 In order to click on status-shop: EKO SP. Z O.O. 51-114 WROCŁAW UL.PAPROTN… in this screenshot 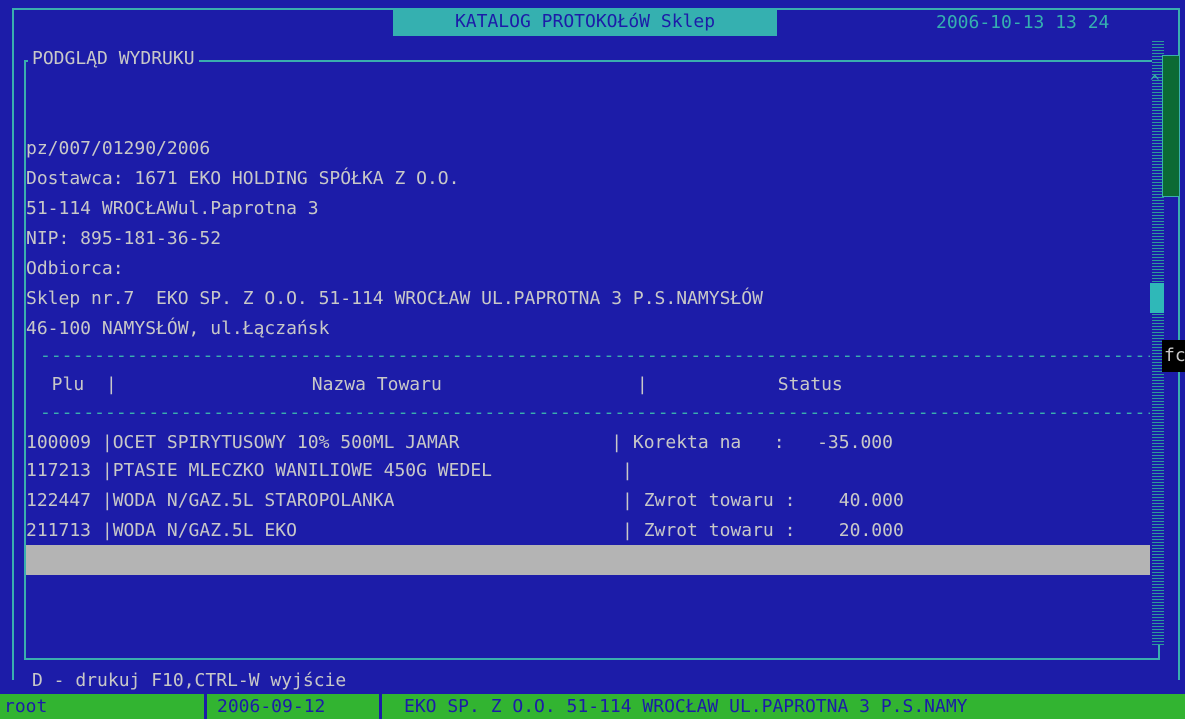, I will do `click(686, 706)`.